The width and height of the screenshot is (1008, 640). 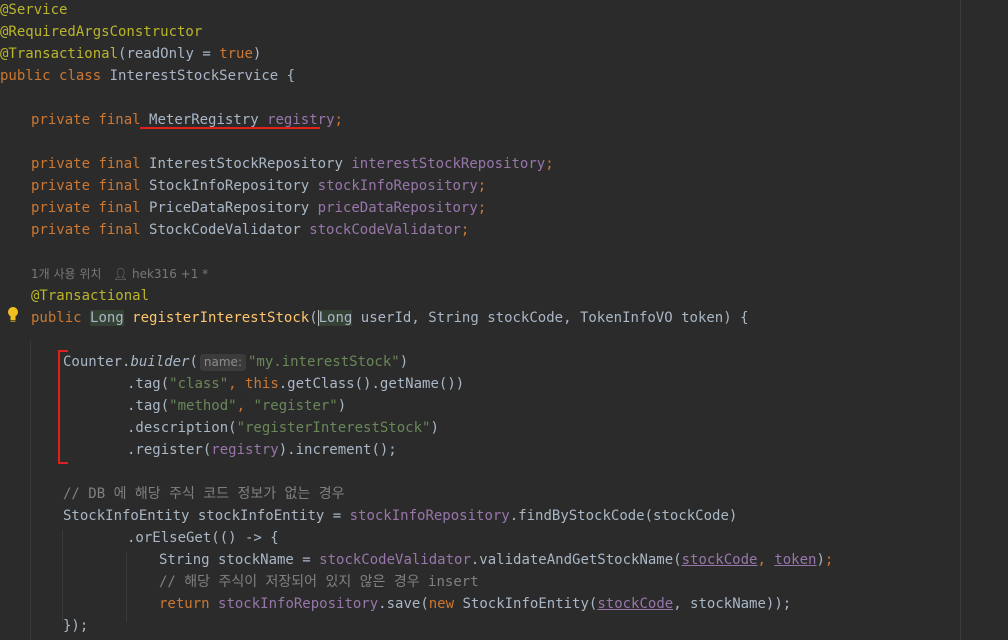 I want to click on method-call: .getClass().getName()), so click(x=371, y=384).